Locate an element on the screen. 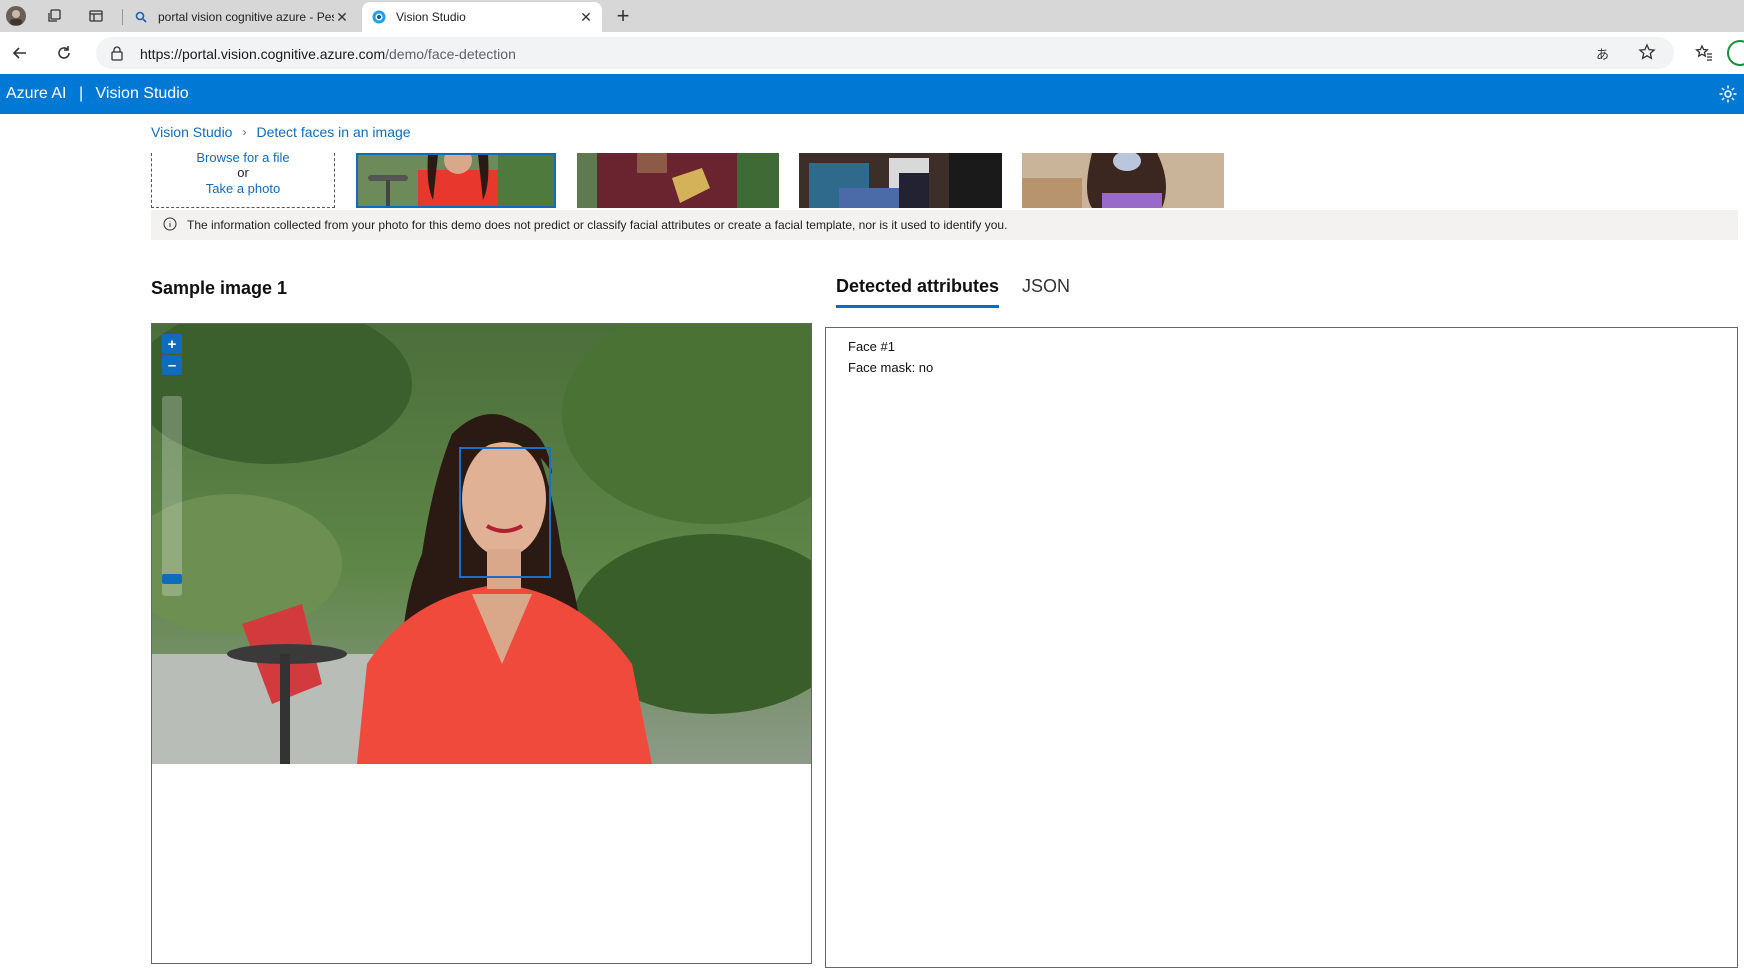 The image size is (1744, 970). app-brand: Azure AI | Vision Studio is located at coordinates (97, 94).